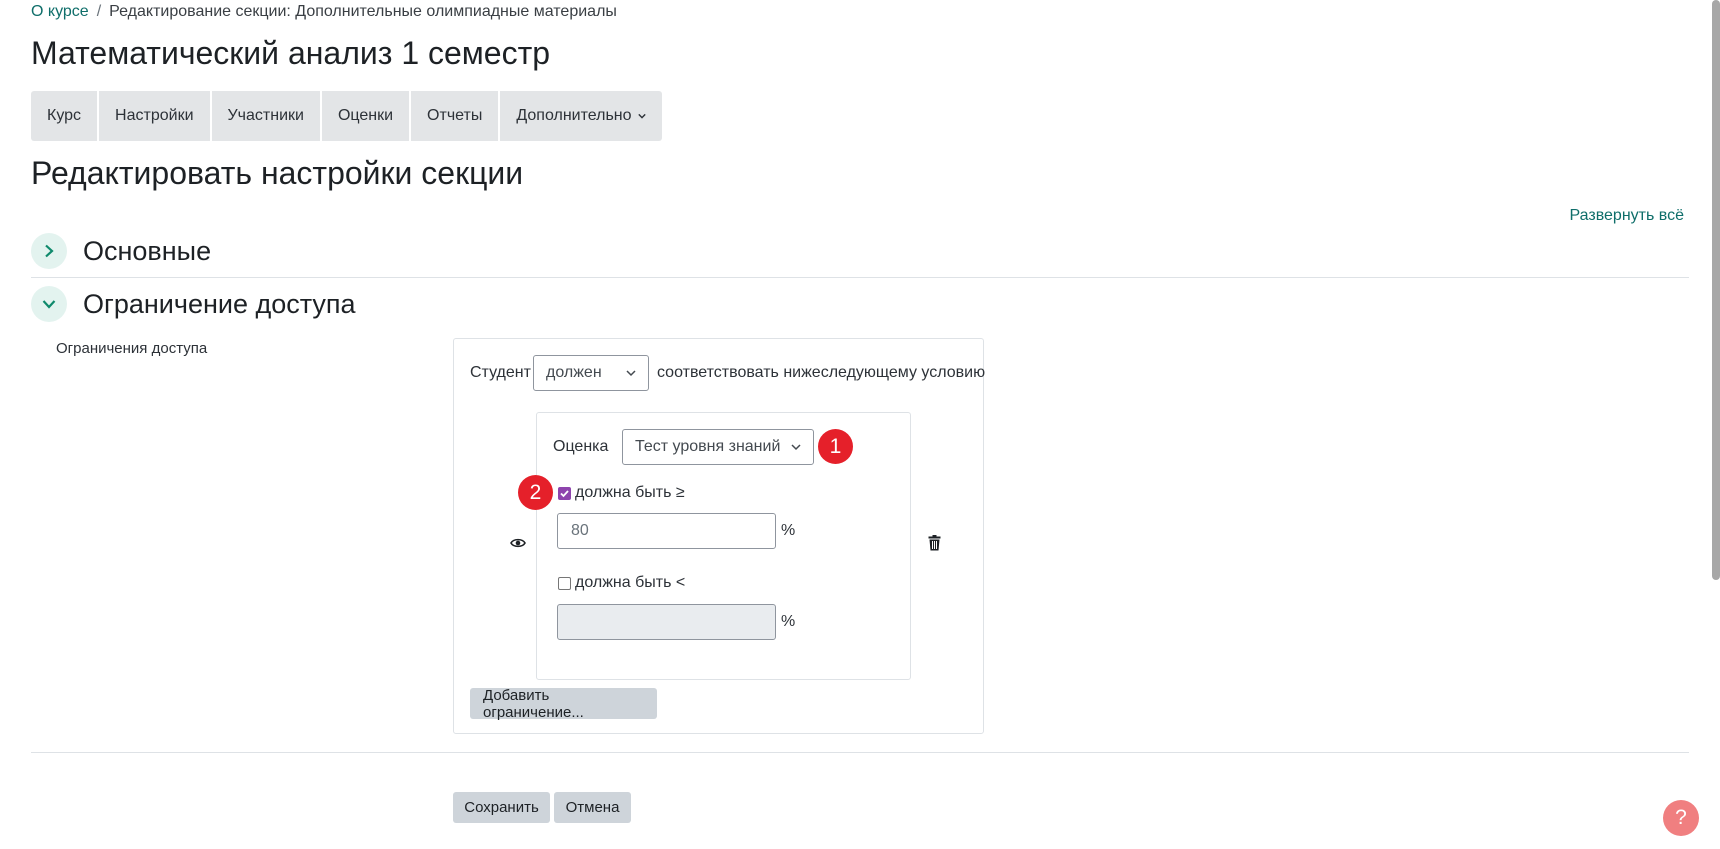 This screenshot has height=849, width=1720. I want to click on tab-course: Курс, so click(65, 116).